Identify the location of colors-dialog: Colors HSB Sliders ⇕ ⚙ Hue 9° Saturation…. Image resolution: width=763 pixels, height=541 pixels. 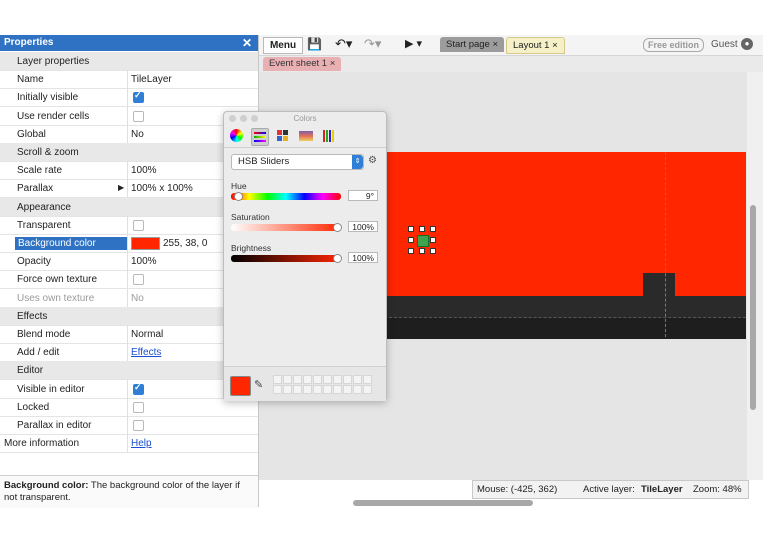
(305, 256).